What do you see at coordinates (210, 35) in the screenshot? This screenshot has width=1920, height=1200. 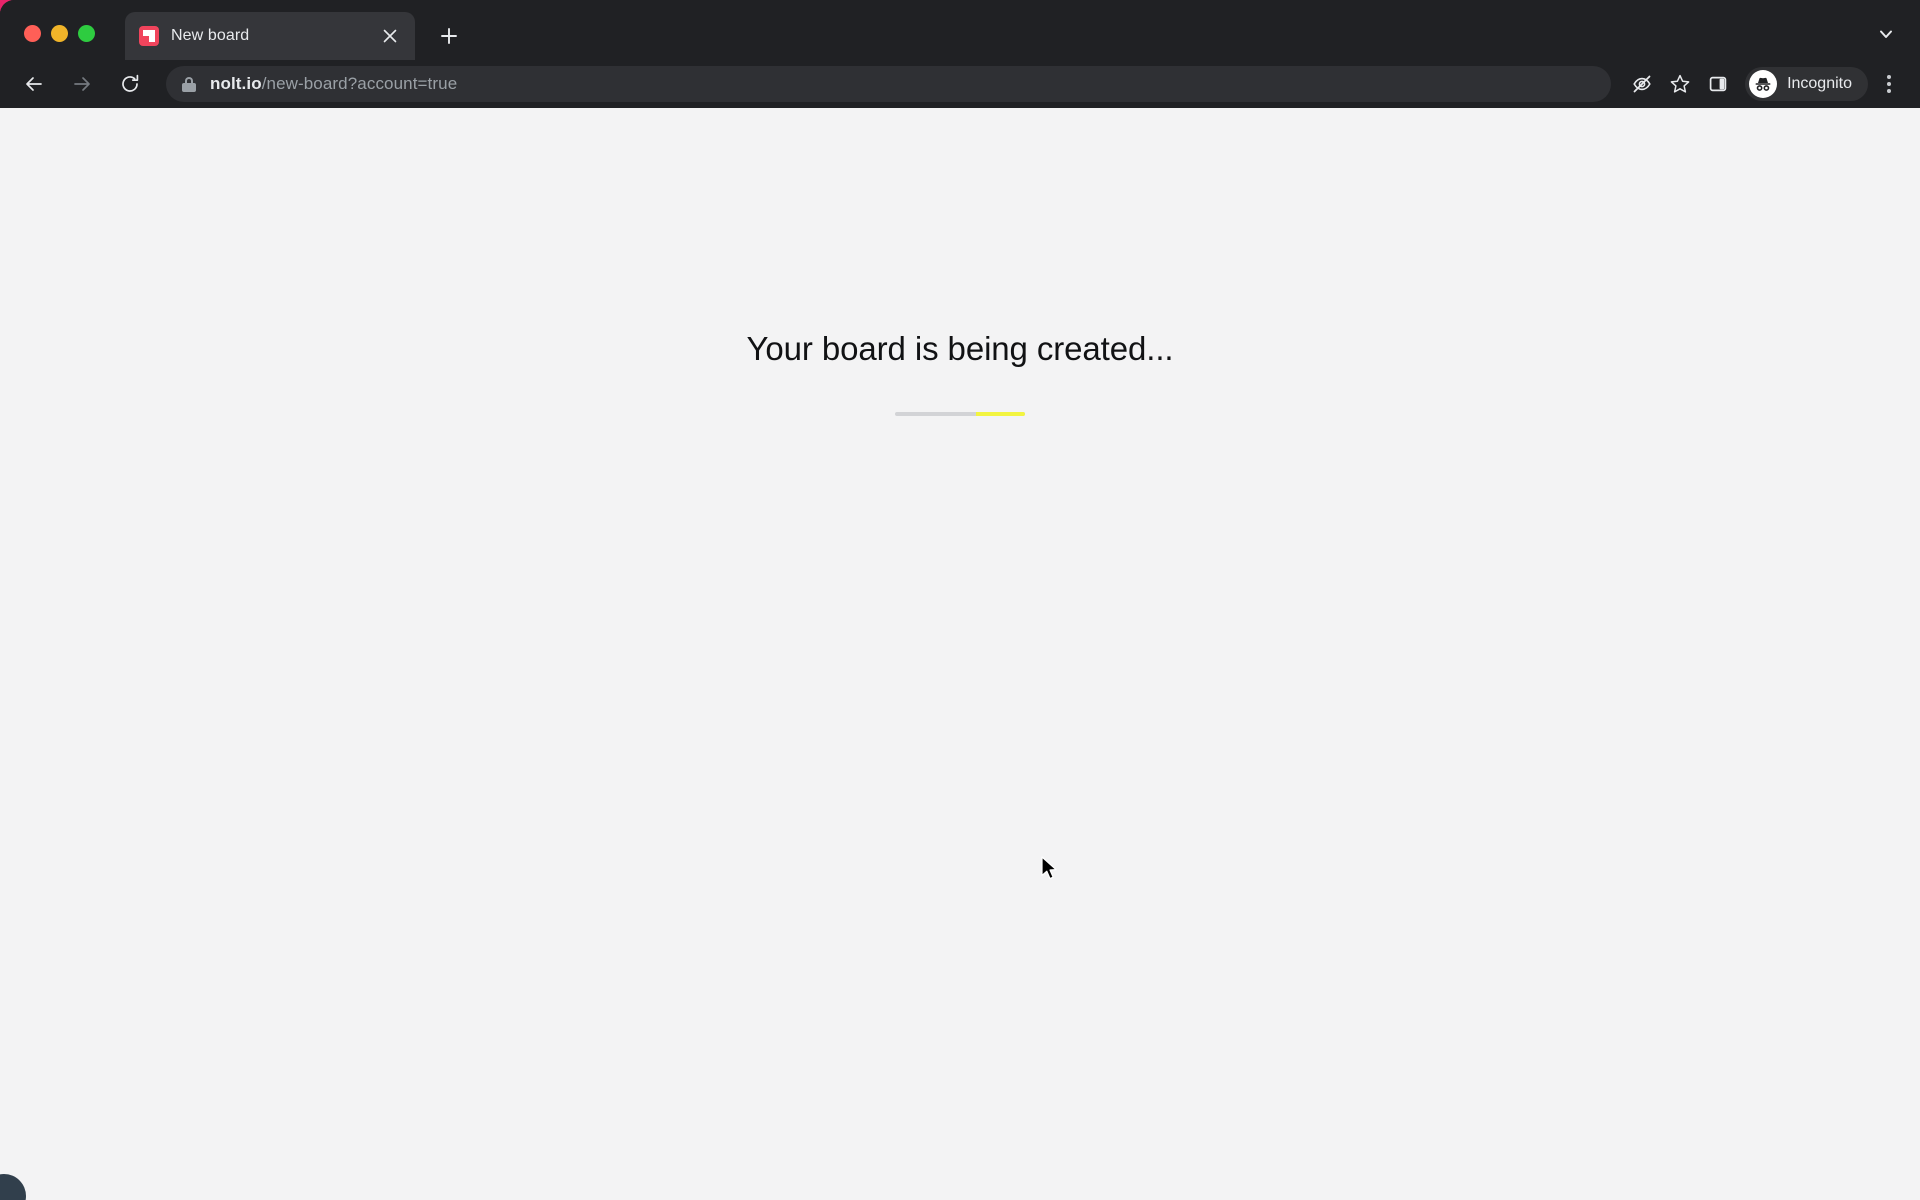 I see `tab-title: New board` at bounding box center [210, 35].